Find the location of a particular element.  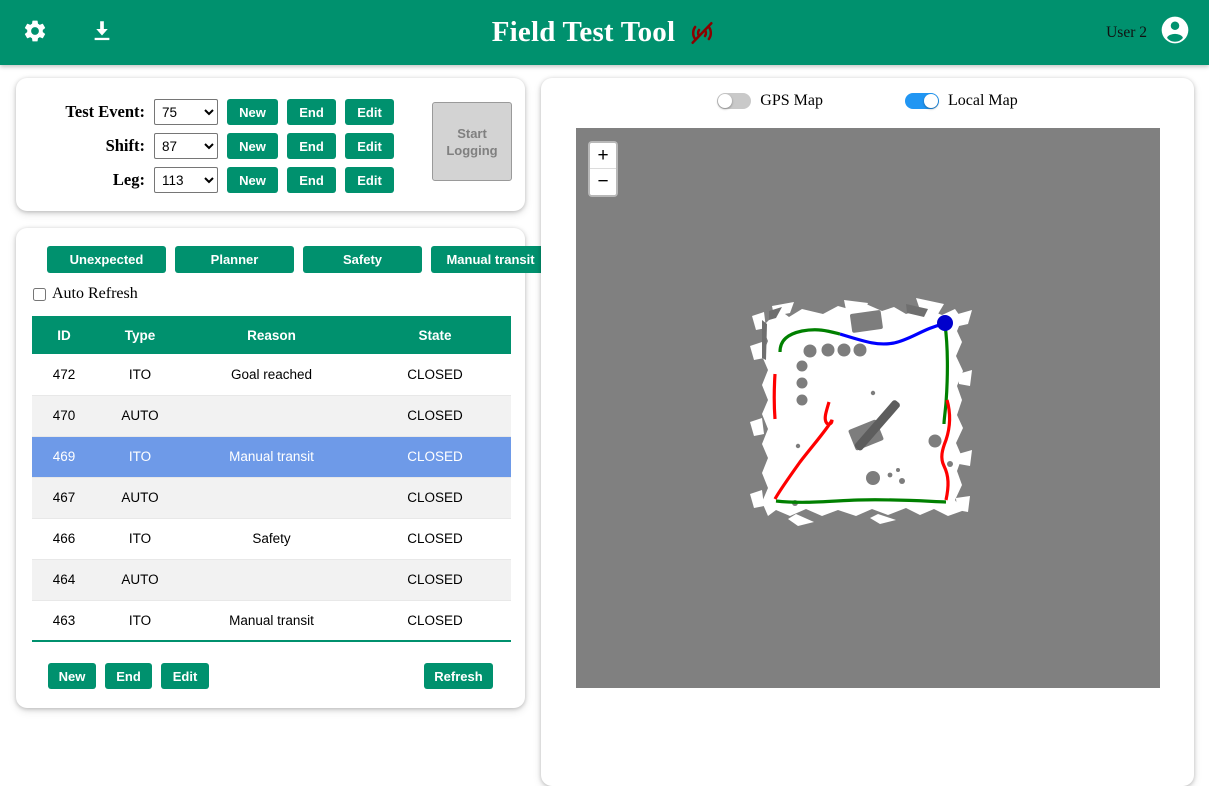

leg-end-button: End is located at coordinates (311, 180).